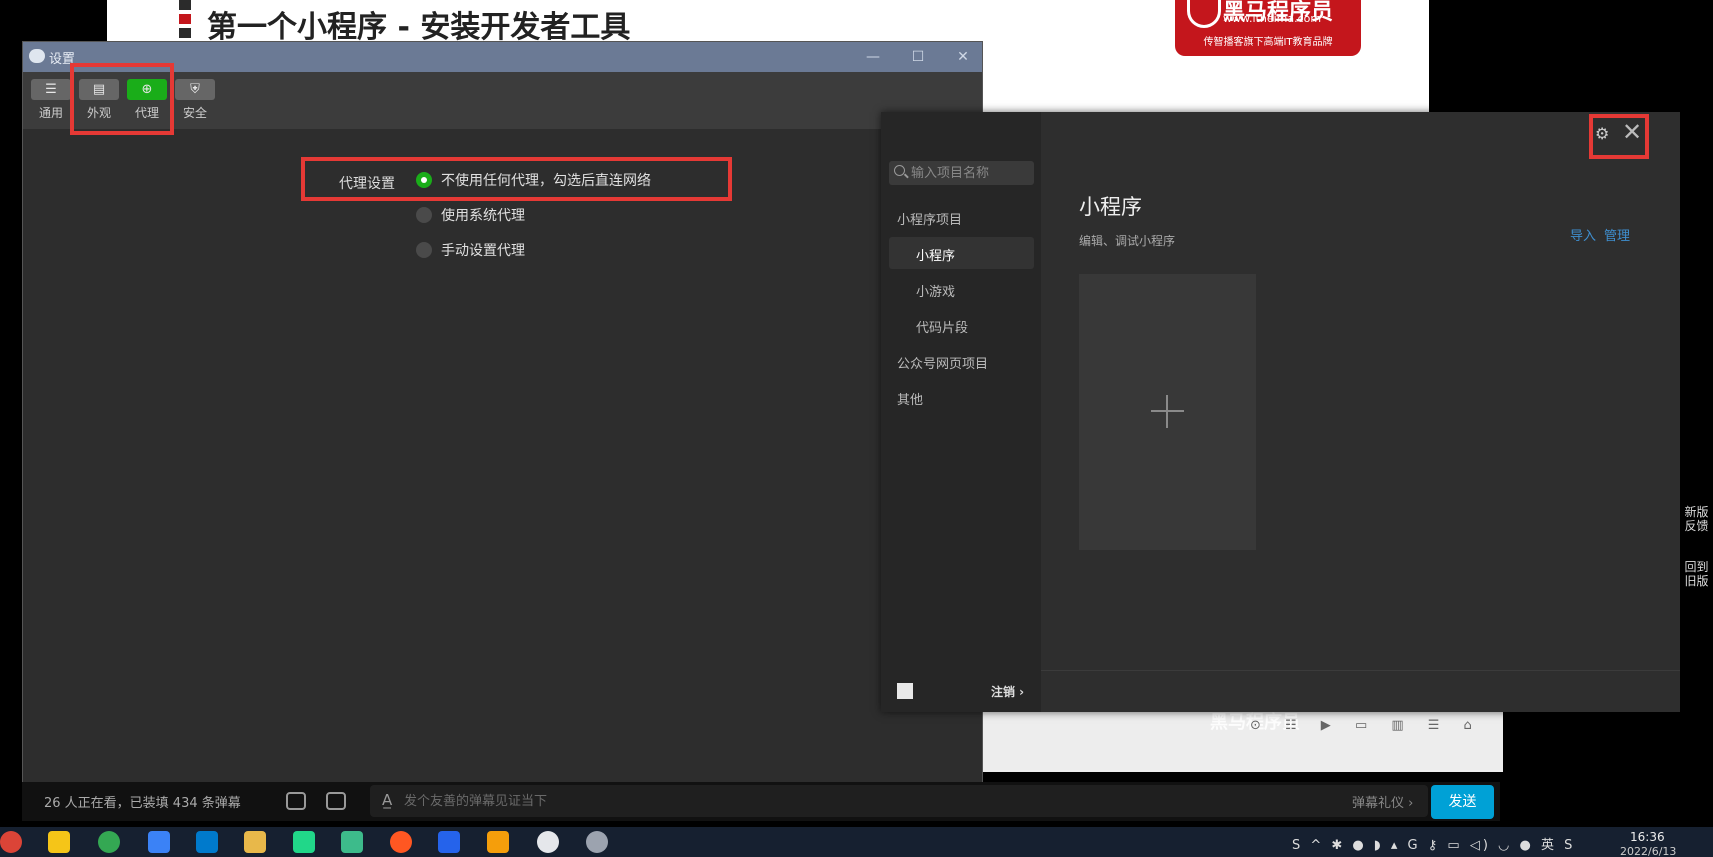 The image size is (1713, 857). What do you see at coordinates (51, 89) in the screenshot?
I see `sliders-icon: ☰` at bounding box center [51, 89].